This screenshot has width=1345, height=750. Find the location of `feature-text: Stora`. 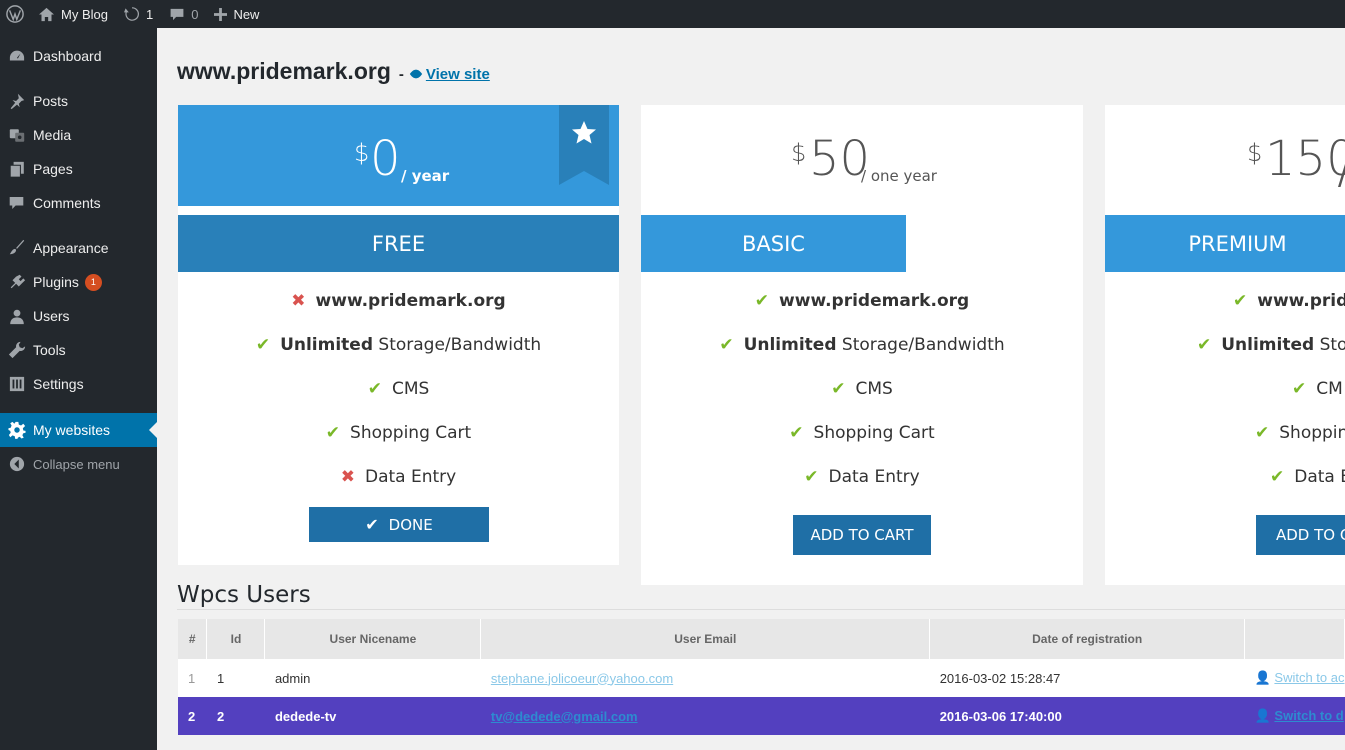

feature-text: Stora is located at coordinates (1332, 345).